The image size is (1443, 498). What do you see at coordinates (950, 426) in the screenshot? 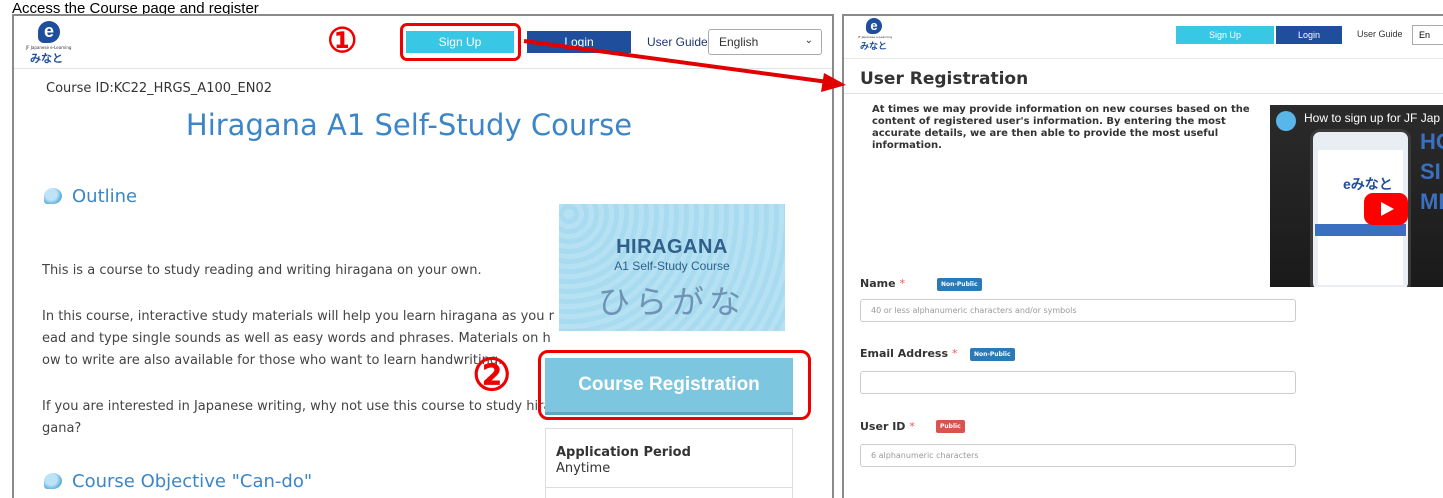
I see `public-badge: Public` at bounding box center [950, 426].